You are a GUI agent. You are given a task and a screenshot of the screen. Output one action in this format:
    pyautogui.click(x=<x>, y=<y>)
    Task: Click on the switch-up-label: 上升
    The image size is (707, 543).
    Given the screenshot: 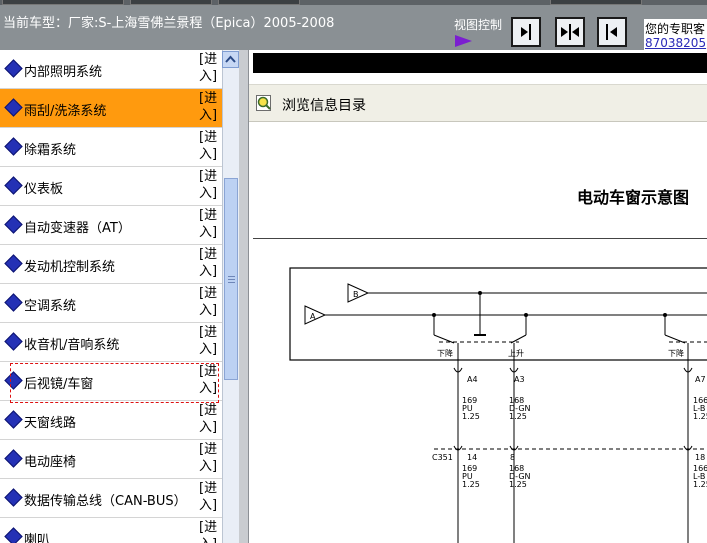 What is the action you would take?
    pyautogui.click(x=516, y=353)
    